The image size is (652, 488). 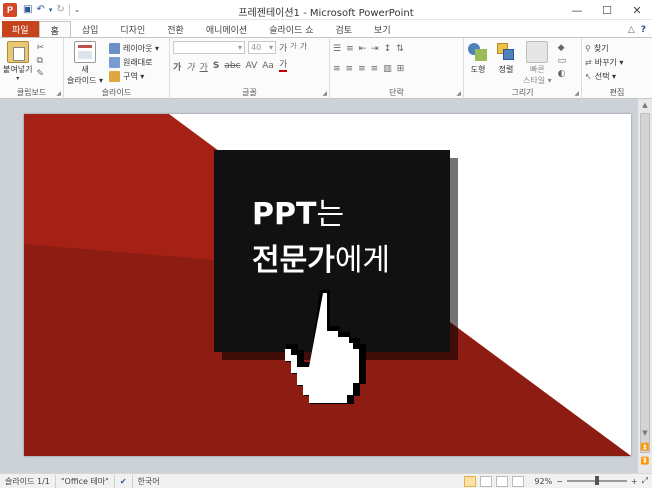 I want to click on slides-group: 새 슬라이드 ▾ 레이아웃 ▾ 원래대로 구역 ▾ 슬라이드, so click(x=117, y=68).